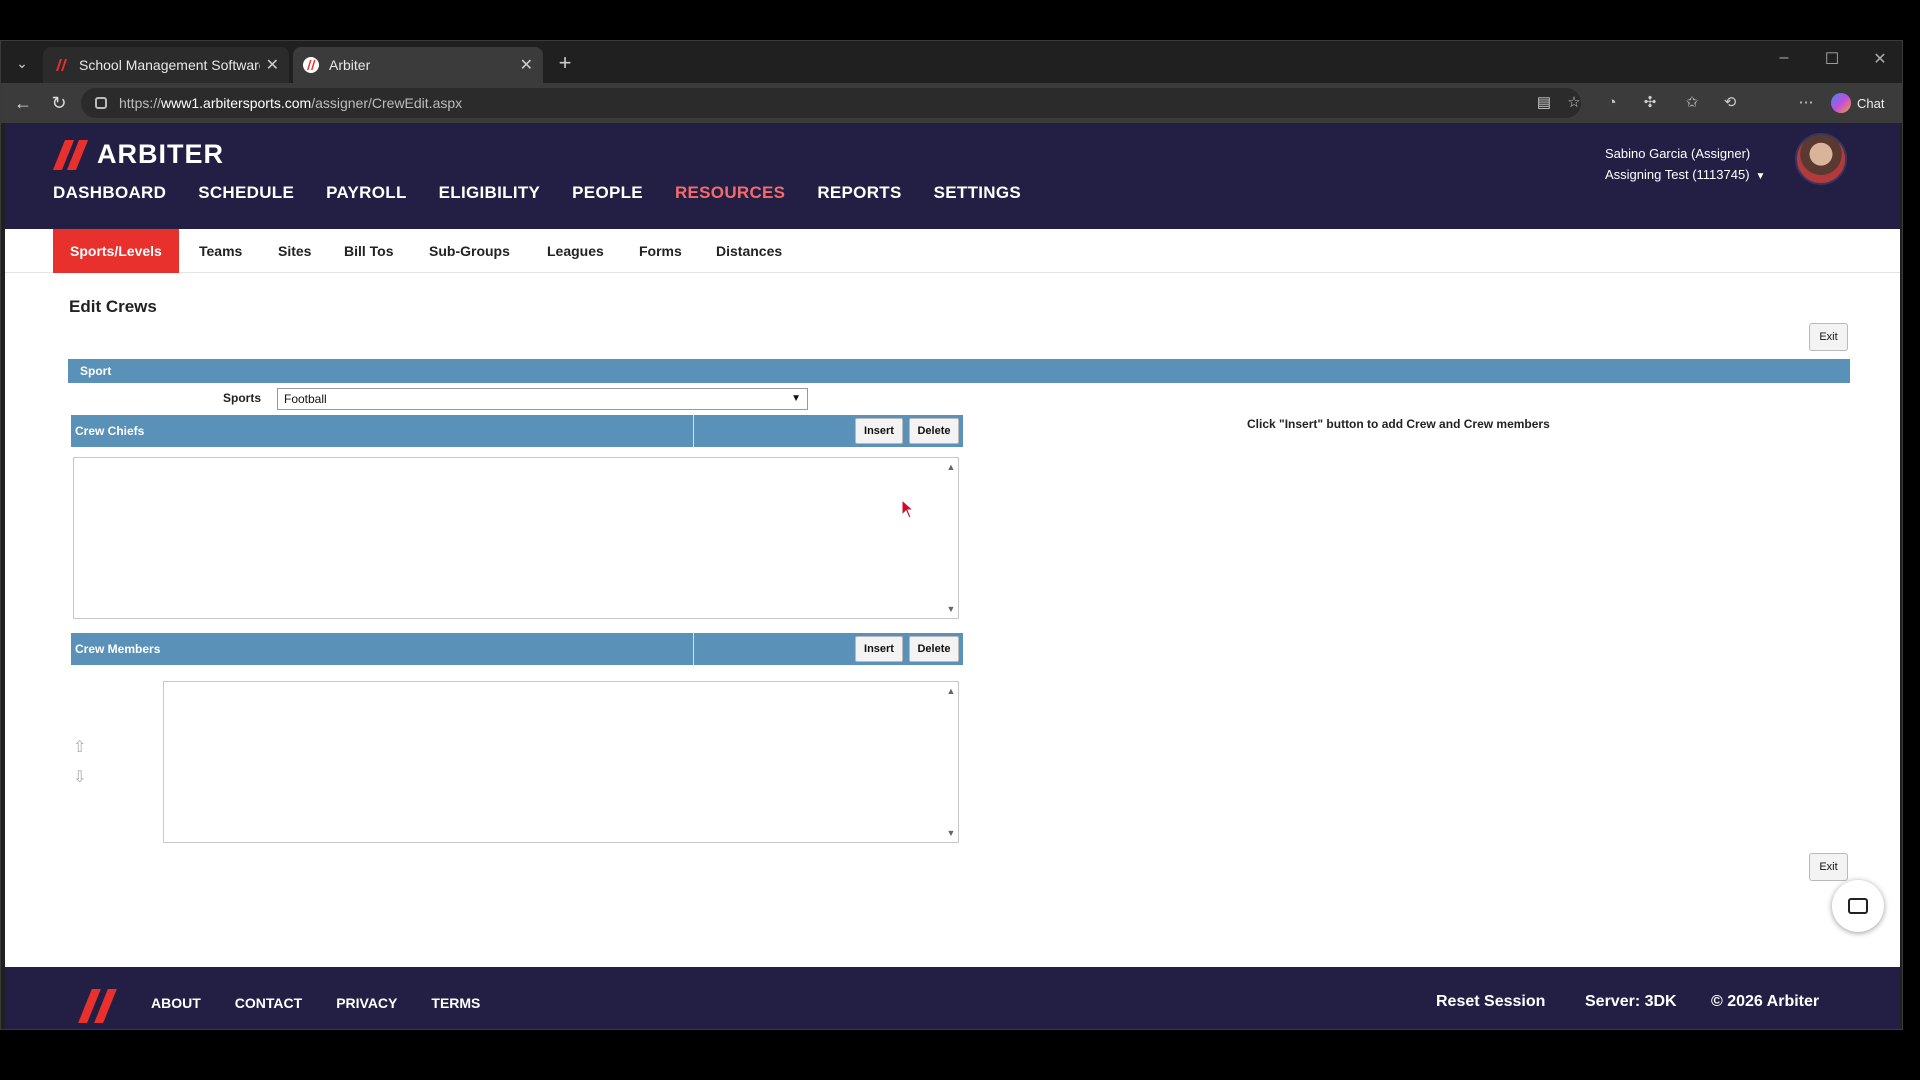 The width and height of the screenshot is (1920, 1080). I want to click on favorites-icon: ✩, so click(1692, 103).